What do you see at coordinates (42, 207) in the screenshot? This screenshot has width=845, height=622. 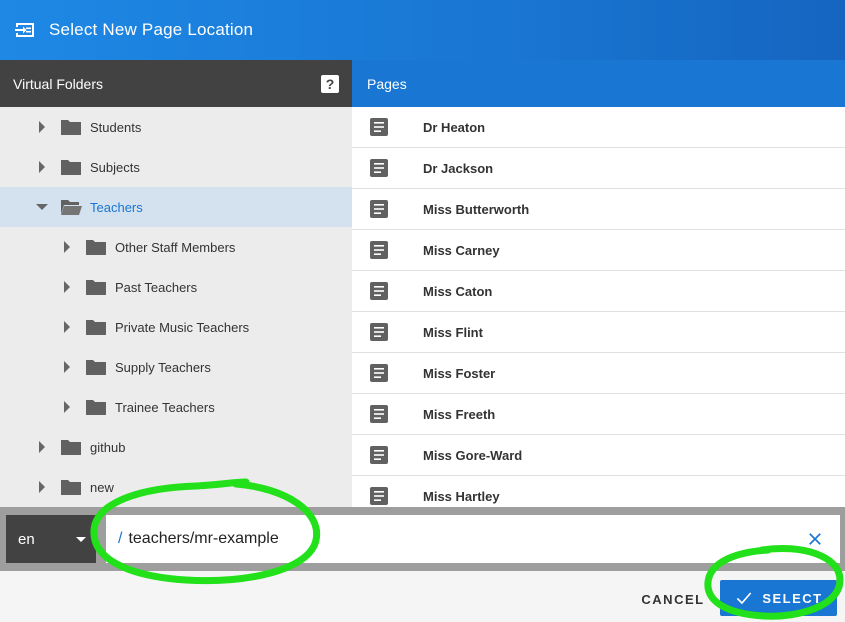 I see `chevron-down-icon` at bounding box center [42, 207].